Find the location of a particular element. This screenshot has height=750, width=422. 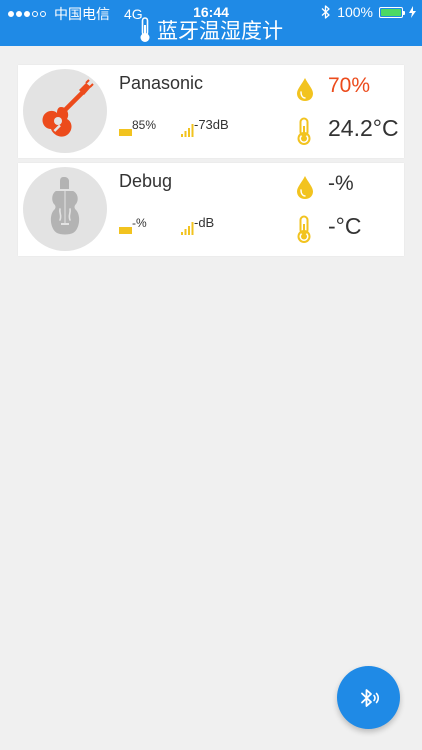

device-name: Panasonic is located at coordinates (161, 83).